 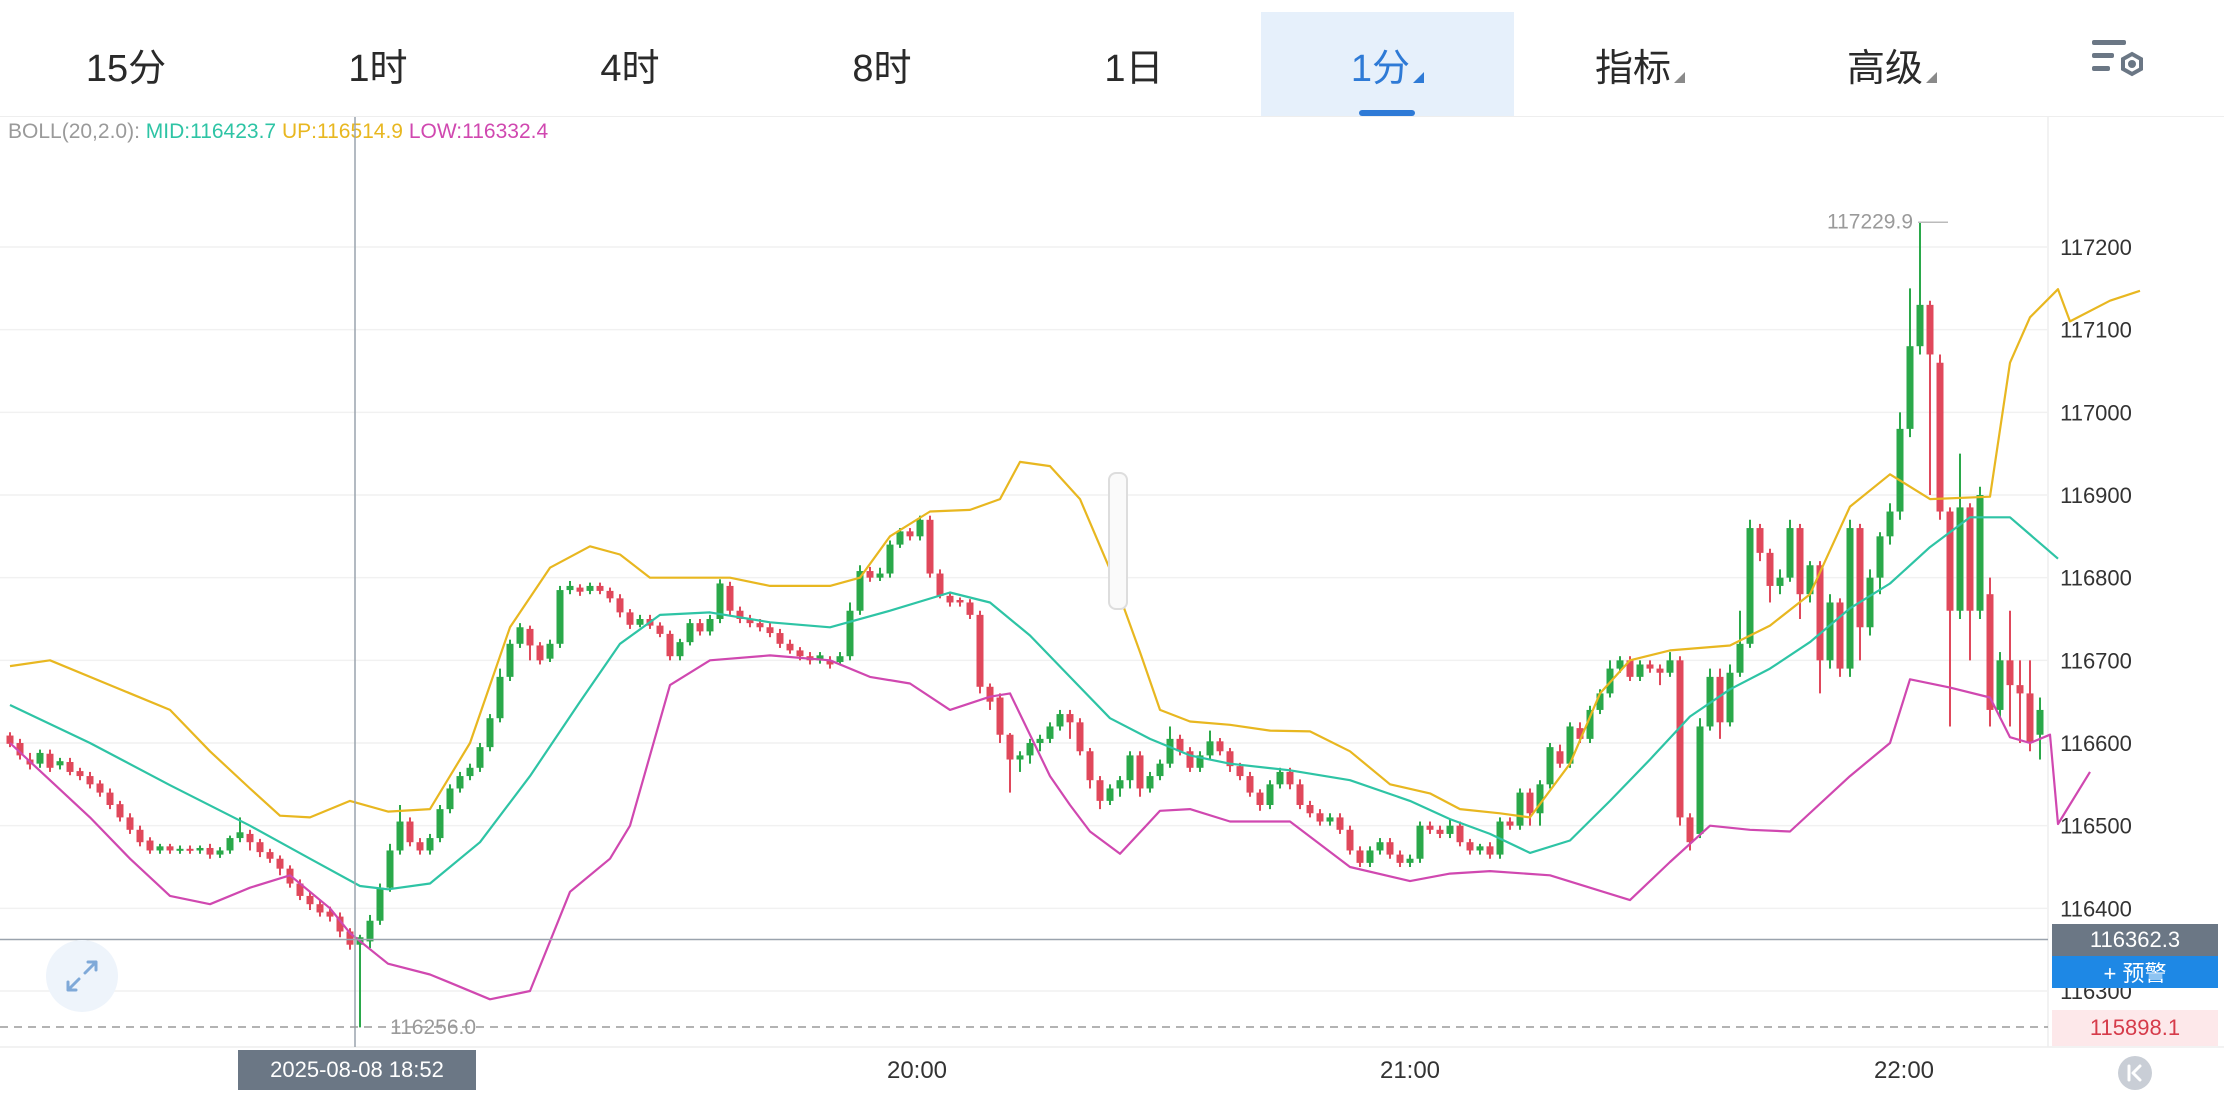 I want to click on tab-advanced: 高级, so click(x=1892, y=64).